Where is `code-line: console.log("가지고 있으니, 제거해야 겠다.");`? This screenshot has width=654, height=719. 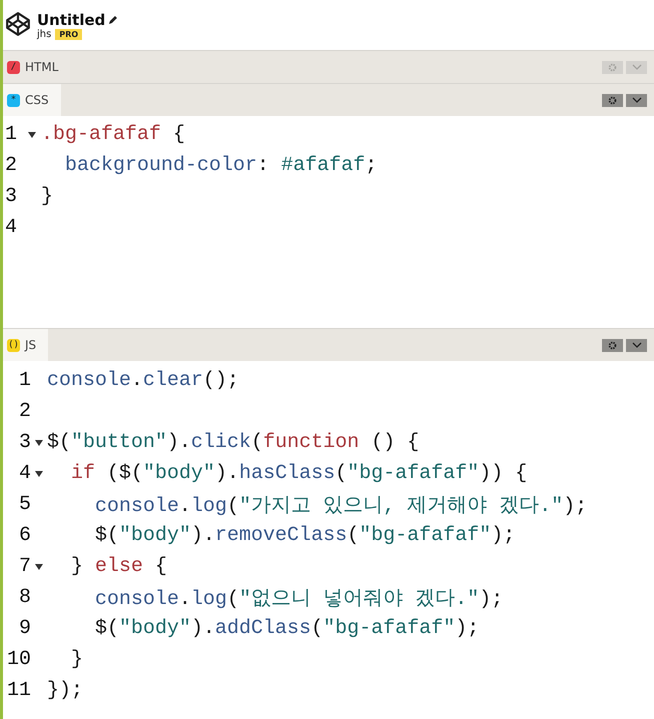
code-line: console.log("가지고 있으니, 제거해야 겠다."); is located at coordinates (341, 506).